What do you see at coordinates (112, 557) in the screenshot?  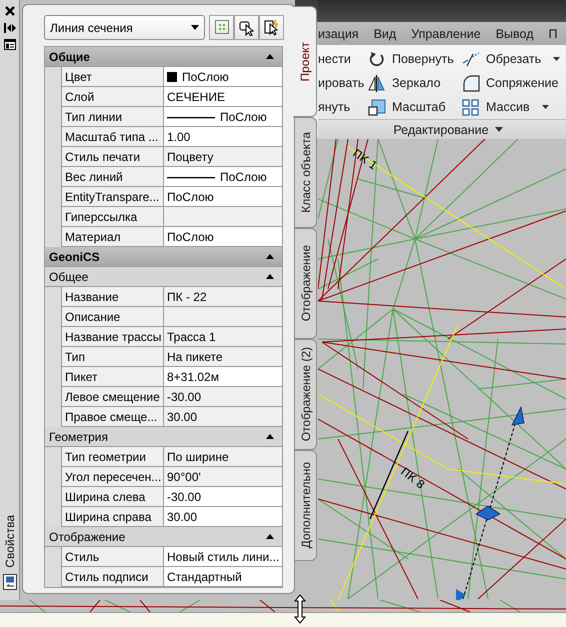 I see `property-name: Стиль` at bounding box center [112, 557].